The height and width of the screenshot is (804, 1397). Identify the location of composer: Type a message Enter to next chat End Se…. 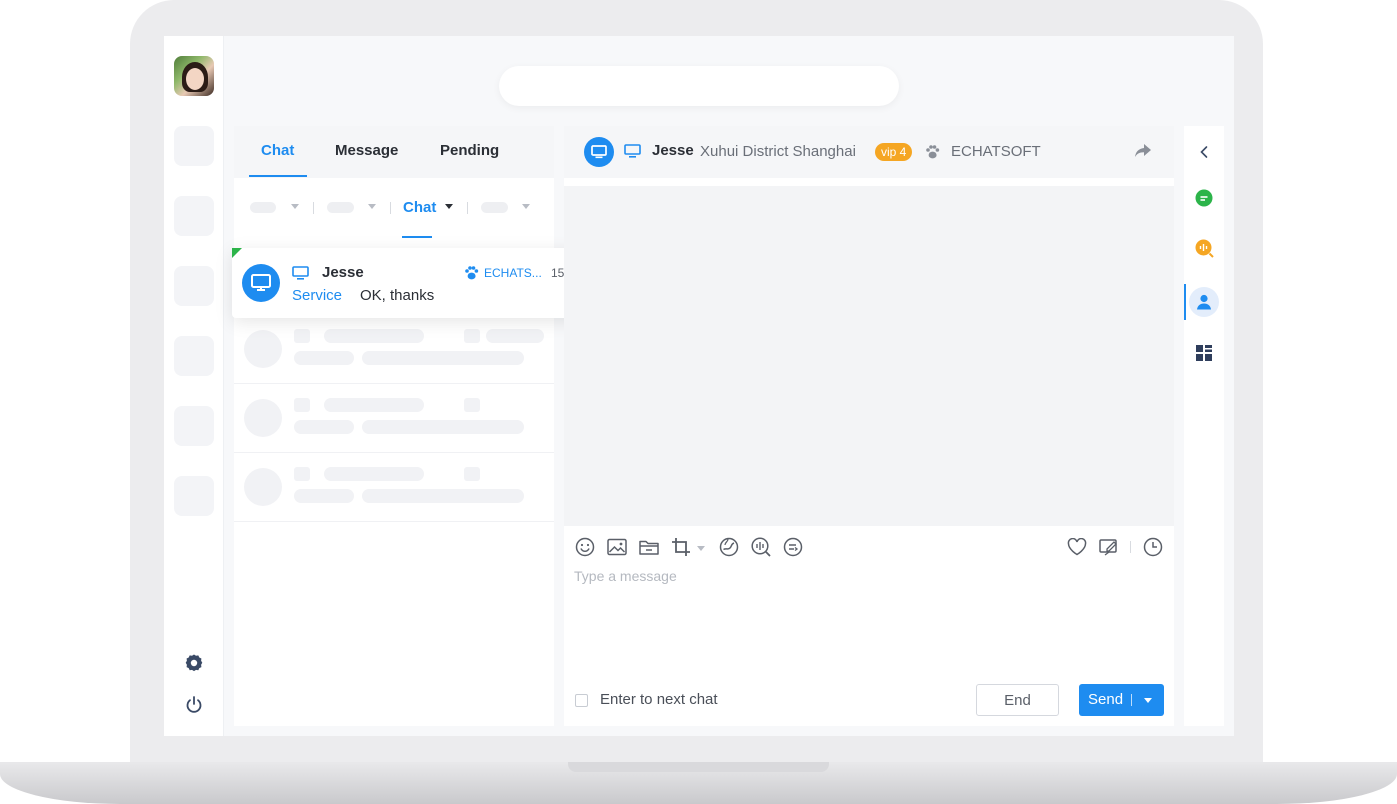
(869, 626).